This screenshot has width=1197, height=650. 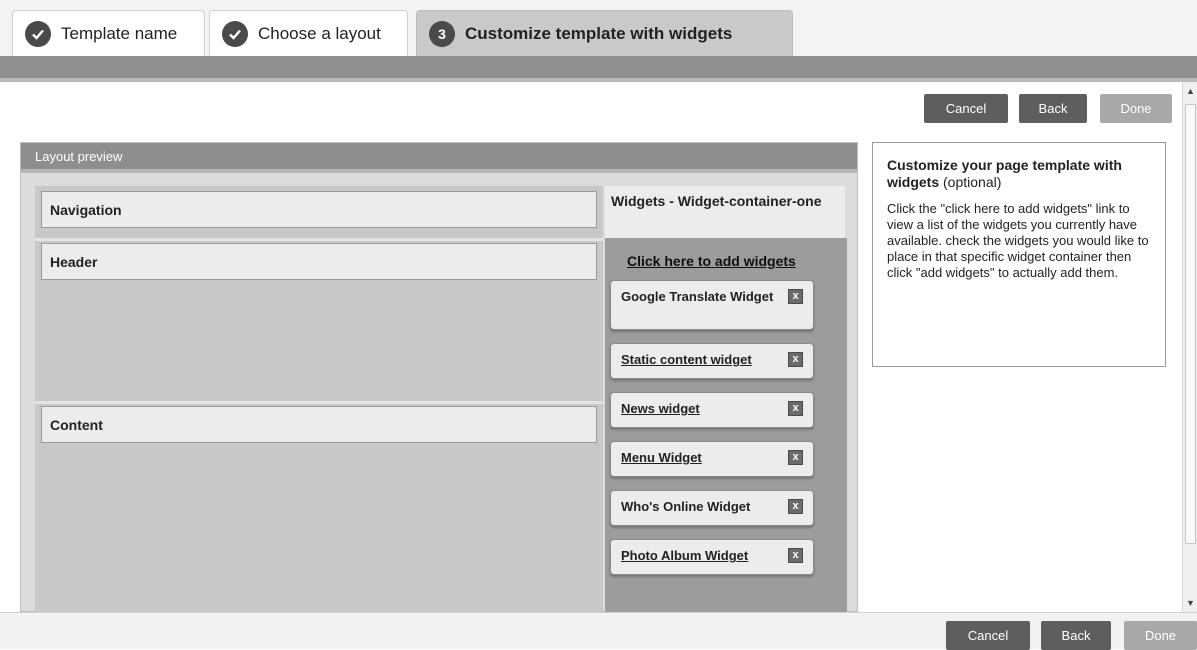 What do you see at coordinates (319, 319) in the screenshot?
I see `header-zone: Header` at bounding box center [319, 319].